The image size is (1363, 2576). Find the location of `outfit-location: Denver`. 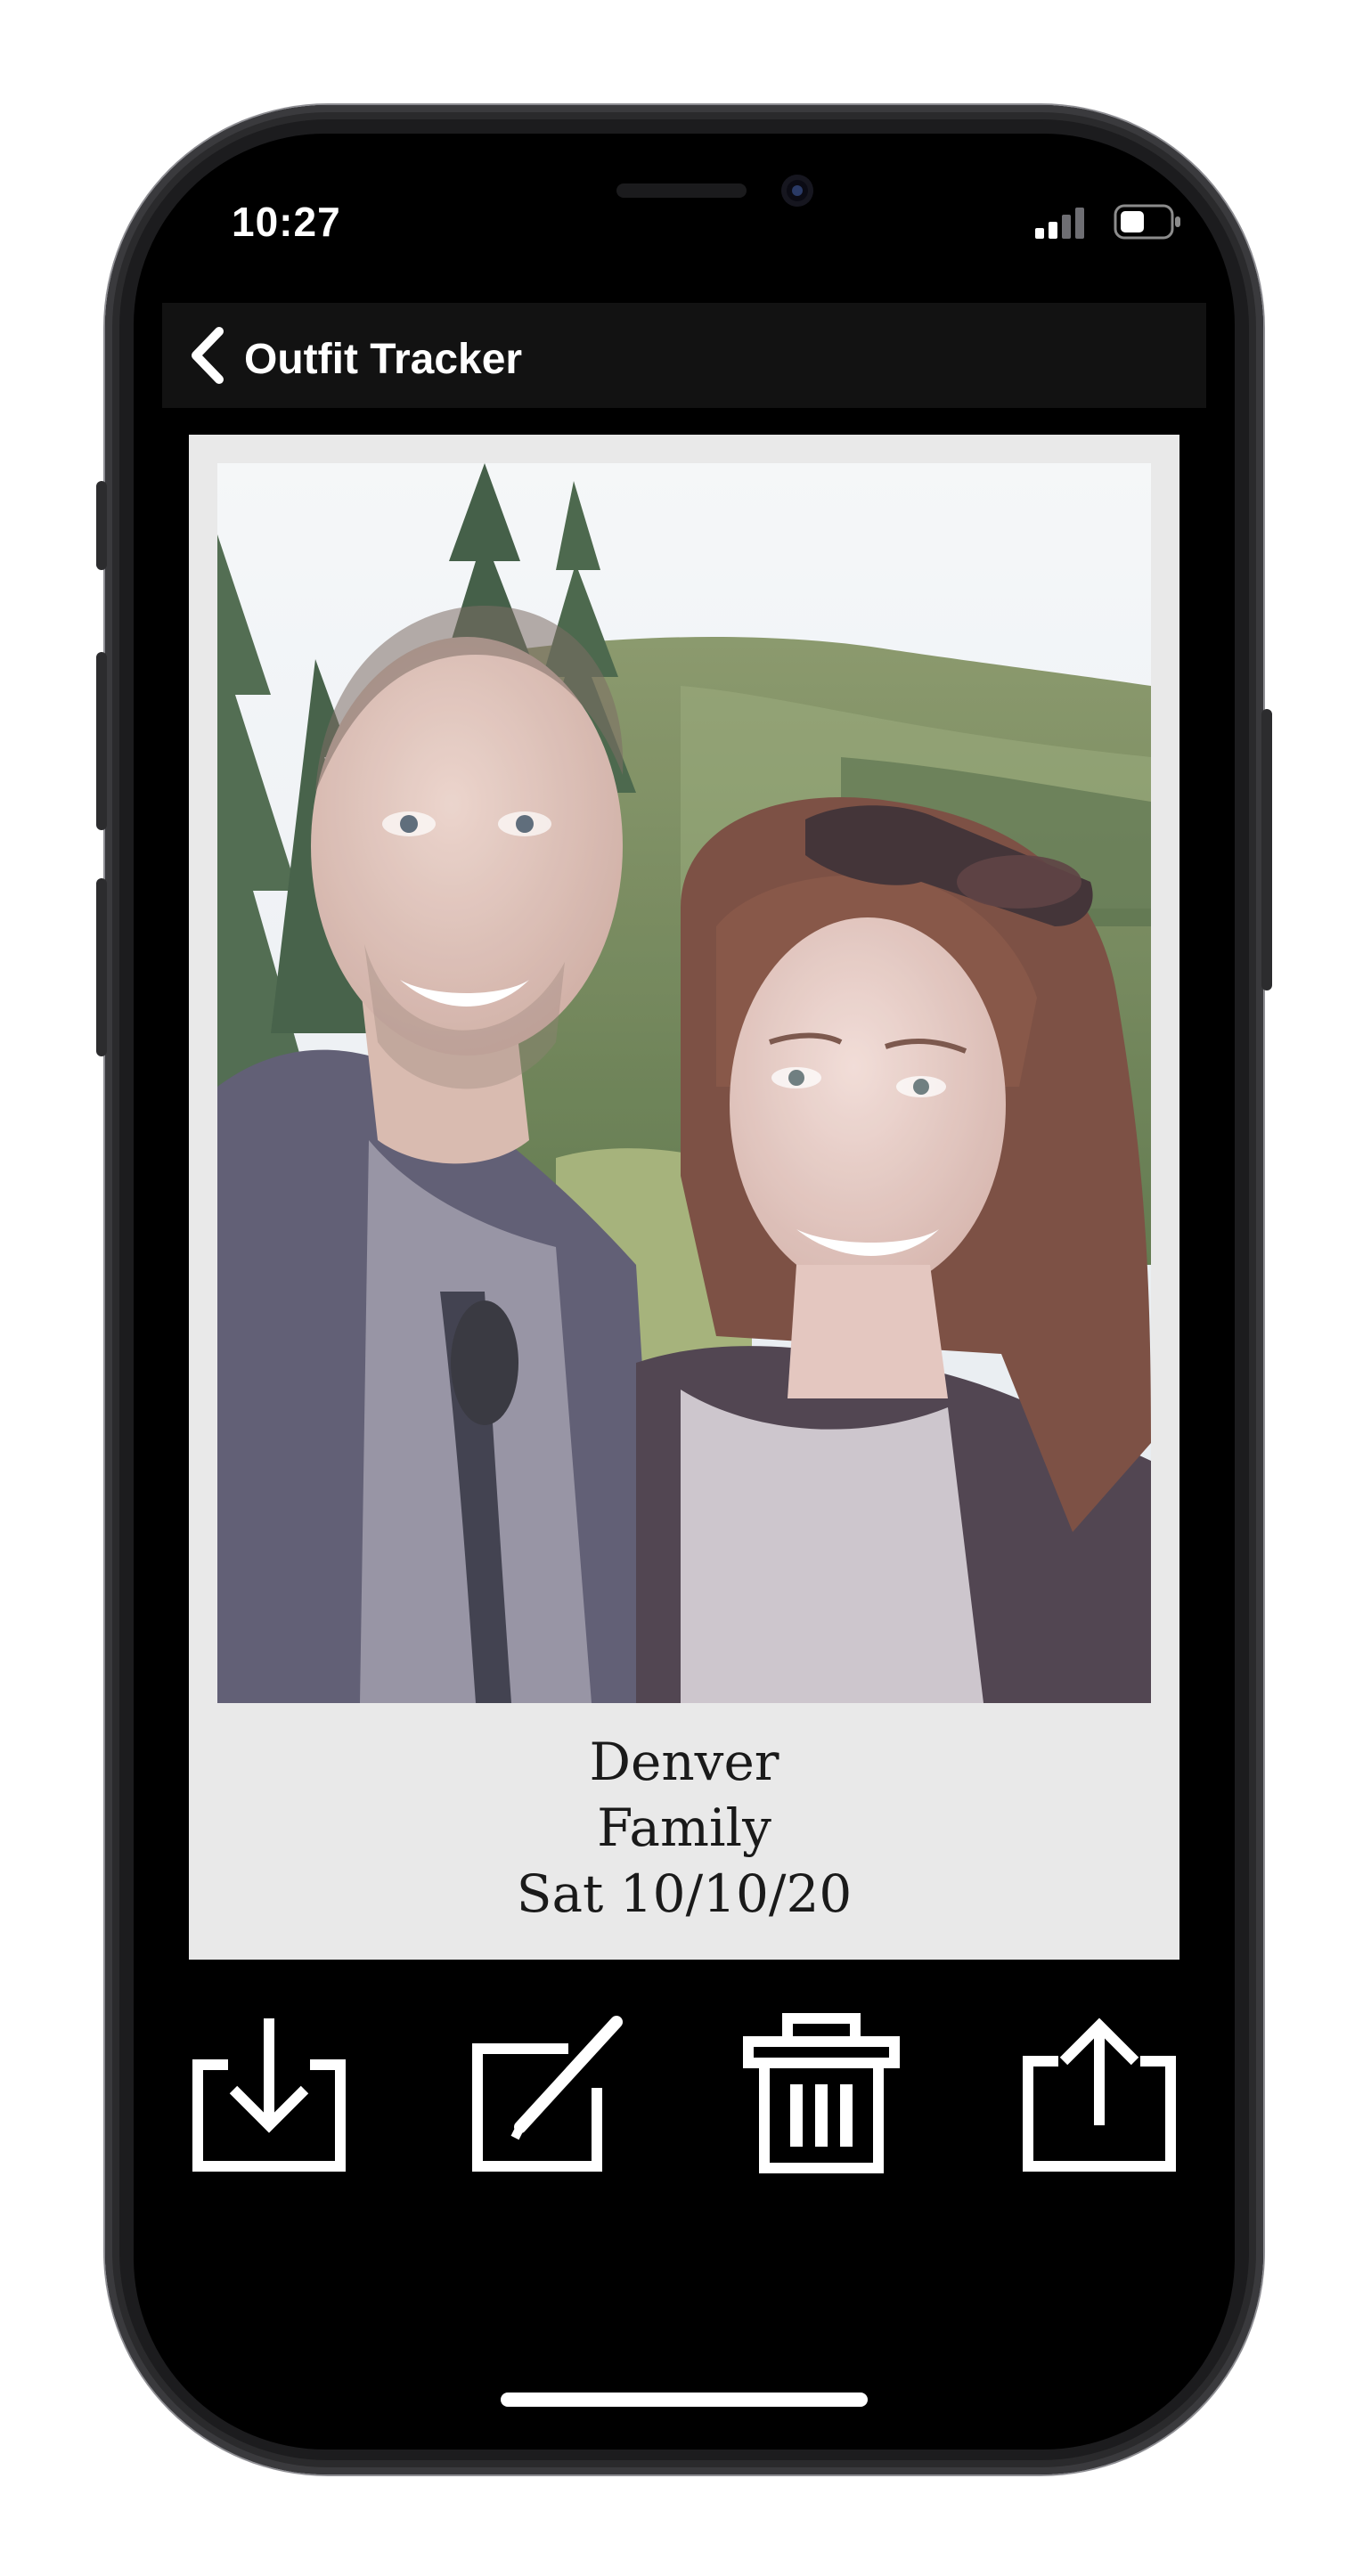

outfit-location: Denver is located at coordinates (684, 1762).